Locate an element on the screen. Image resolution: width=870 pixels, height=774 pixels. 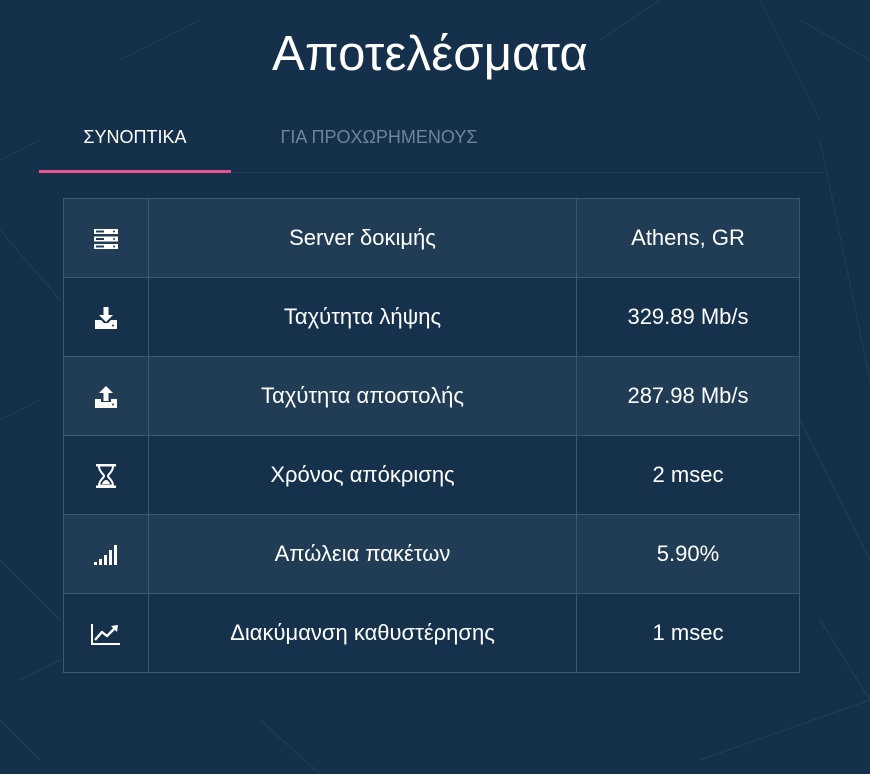
result-value: 329.89 Mb/s is located at coordinates (688, 317).